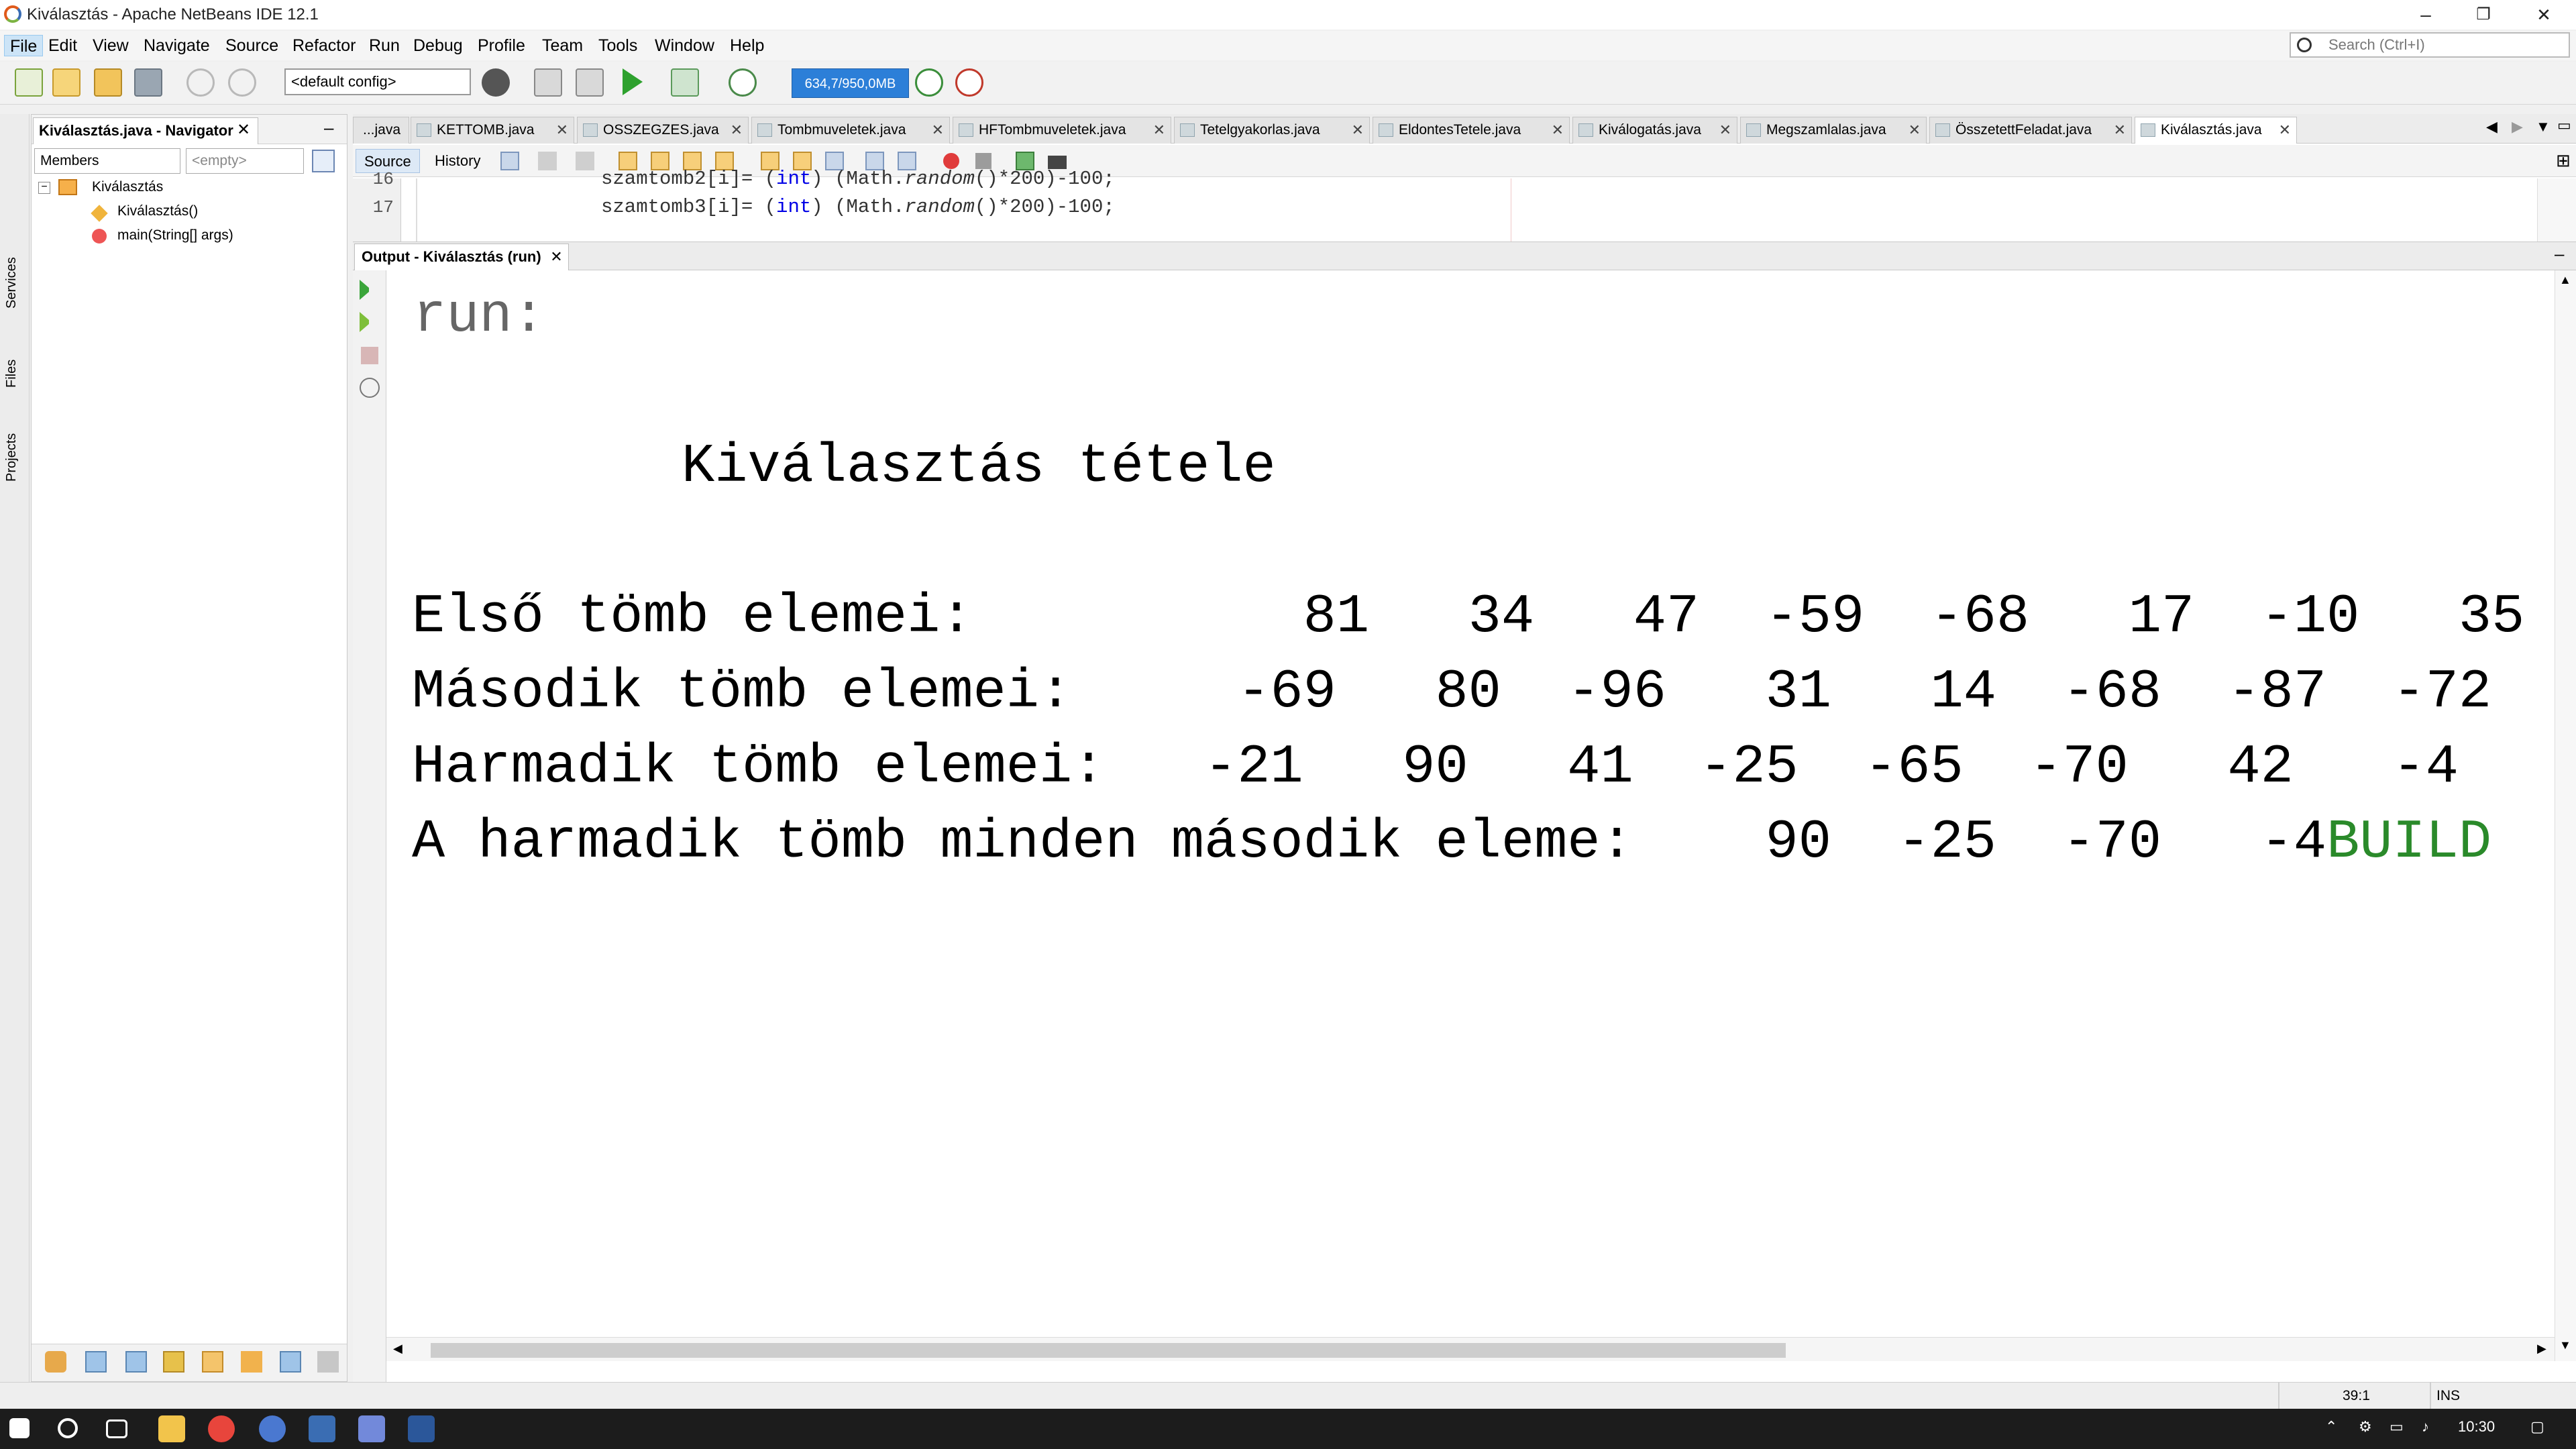 The image size is (2576, 1449). What do you see at coordinates (370, 388) in the screenshot?
I see `settings-icon` at bounding box center [370, 388].